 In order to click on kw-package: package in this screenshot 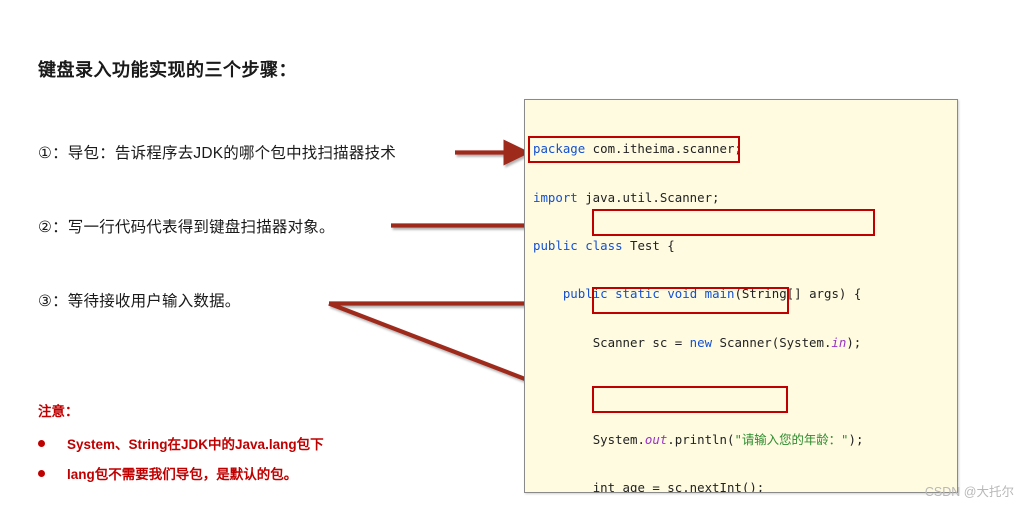, I will do `click(559, 149)`.